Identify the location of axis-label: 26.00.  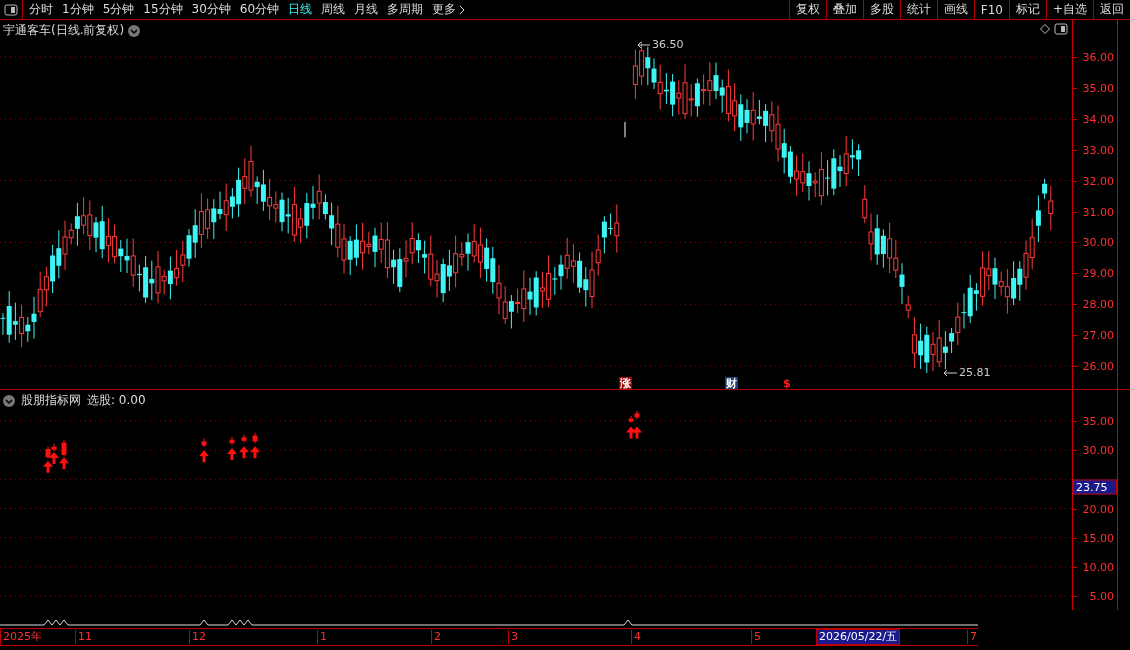
(1098, 366).